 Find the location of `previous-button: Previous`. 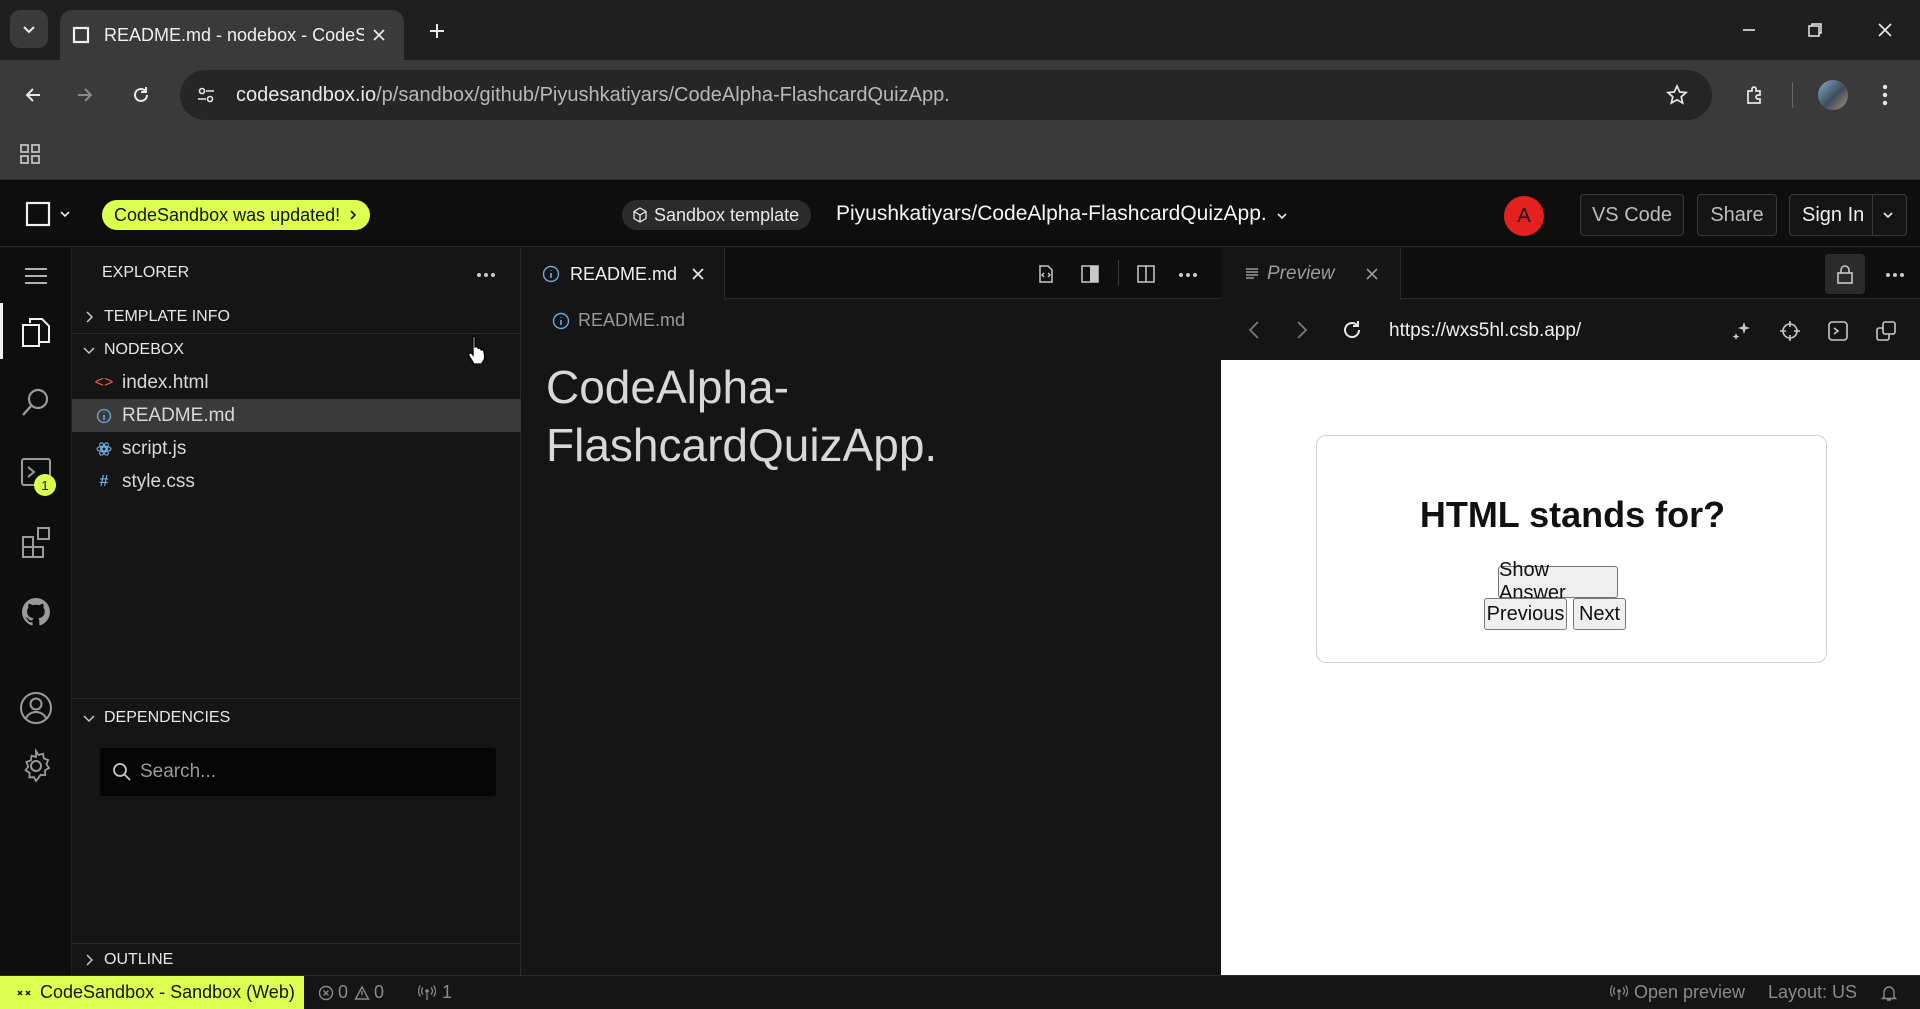

previous-button: Previous is located at coordinates (1525, 614).